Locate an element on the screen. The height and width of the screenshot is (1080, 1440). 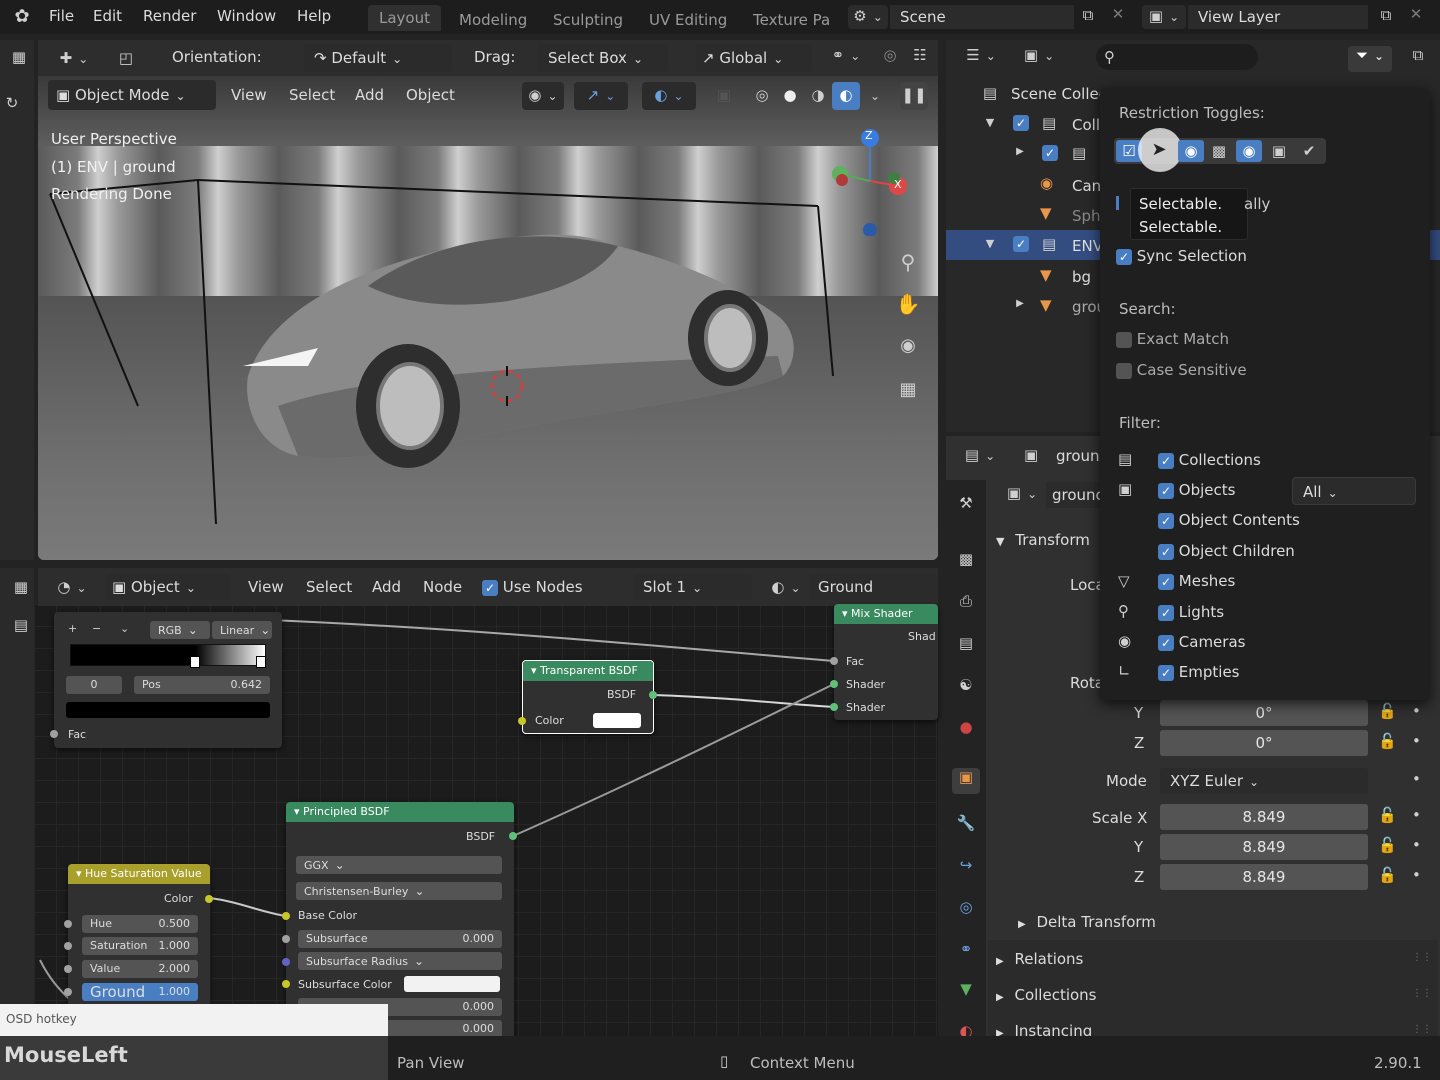
slot-dropdown: Slot 1 is located at coordinates (693, 587).